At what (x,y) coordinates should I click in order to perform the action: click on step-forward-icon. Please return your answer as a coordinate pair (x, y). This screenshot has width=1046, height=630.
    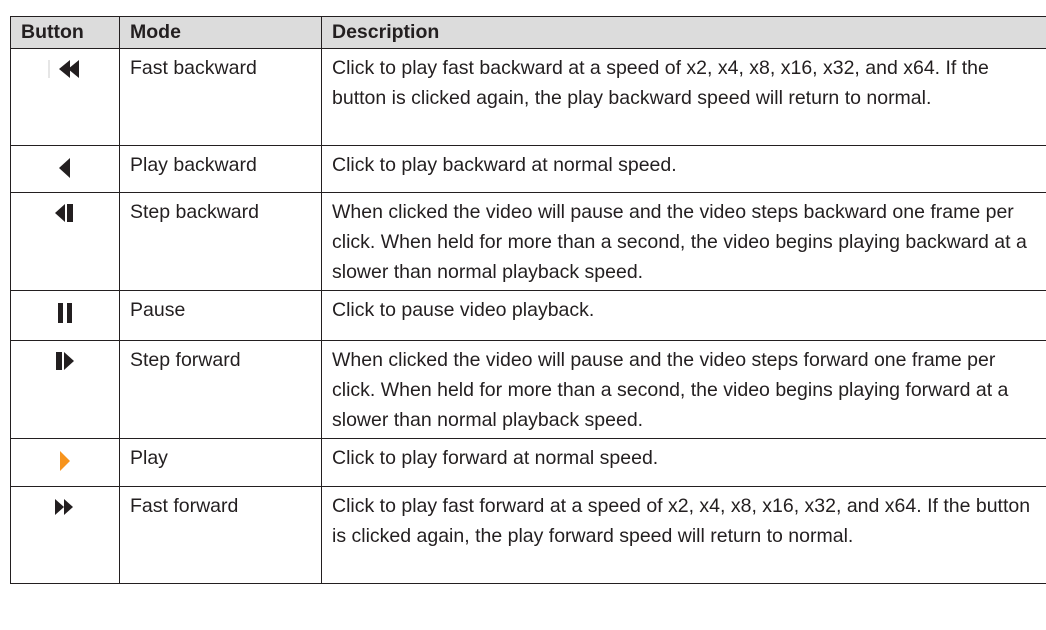
    Looking at the image, I should click on (65, 361).